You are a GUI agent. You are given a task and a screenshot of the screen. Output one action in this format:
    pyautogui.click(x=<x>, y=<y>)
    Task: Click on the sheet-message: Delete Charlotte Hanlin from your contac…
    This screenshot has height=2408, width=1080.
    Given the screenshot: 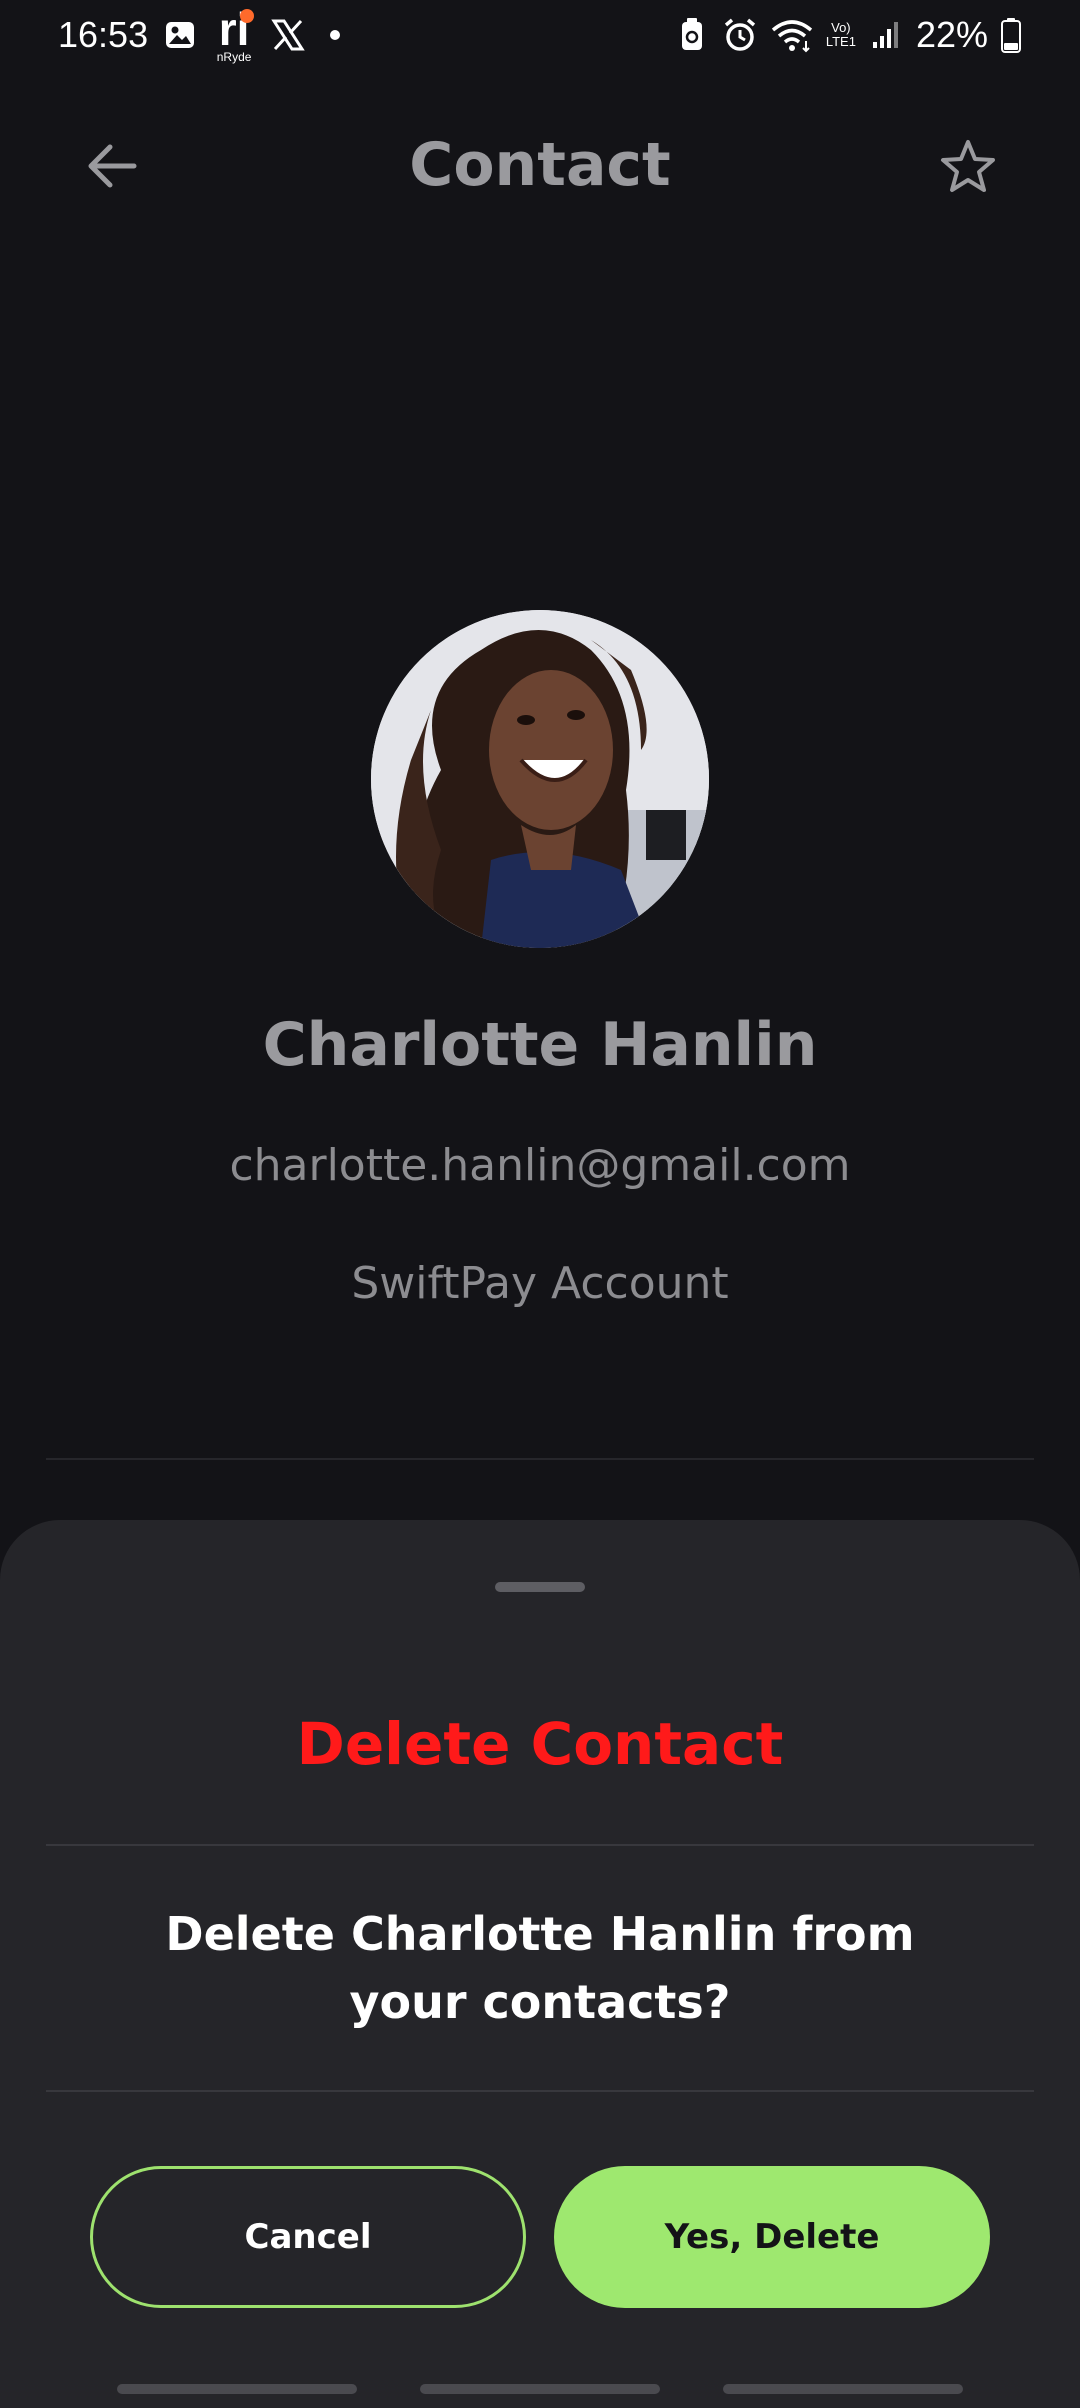 What is the action you would take?
    pyautogui.click(x=540, y=1968)
    